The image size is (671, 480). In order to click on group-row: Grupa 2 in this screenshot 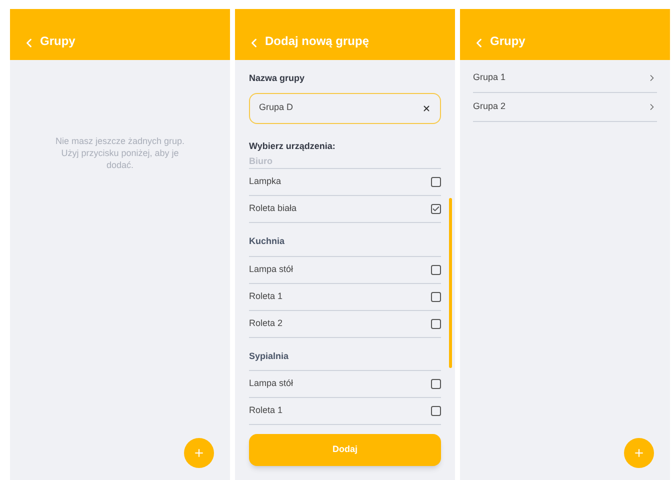, I will do `click(565, 107)`.